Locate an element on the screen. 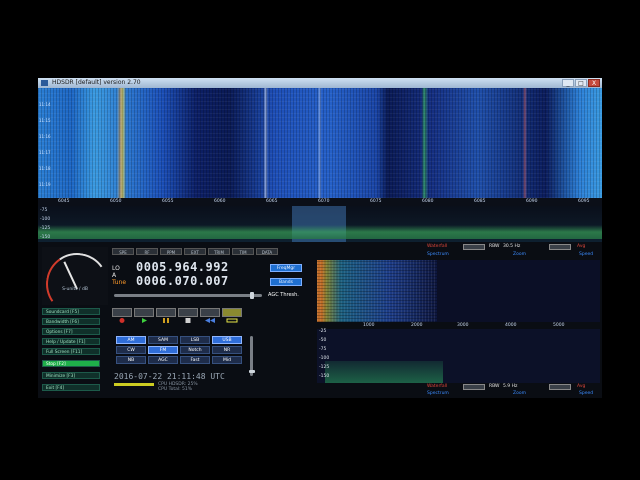  zoom-db-tick: -50 is located at coordinates (323, 340).